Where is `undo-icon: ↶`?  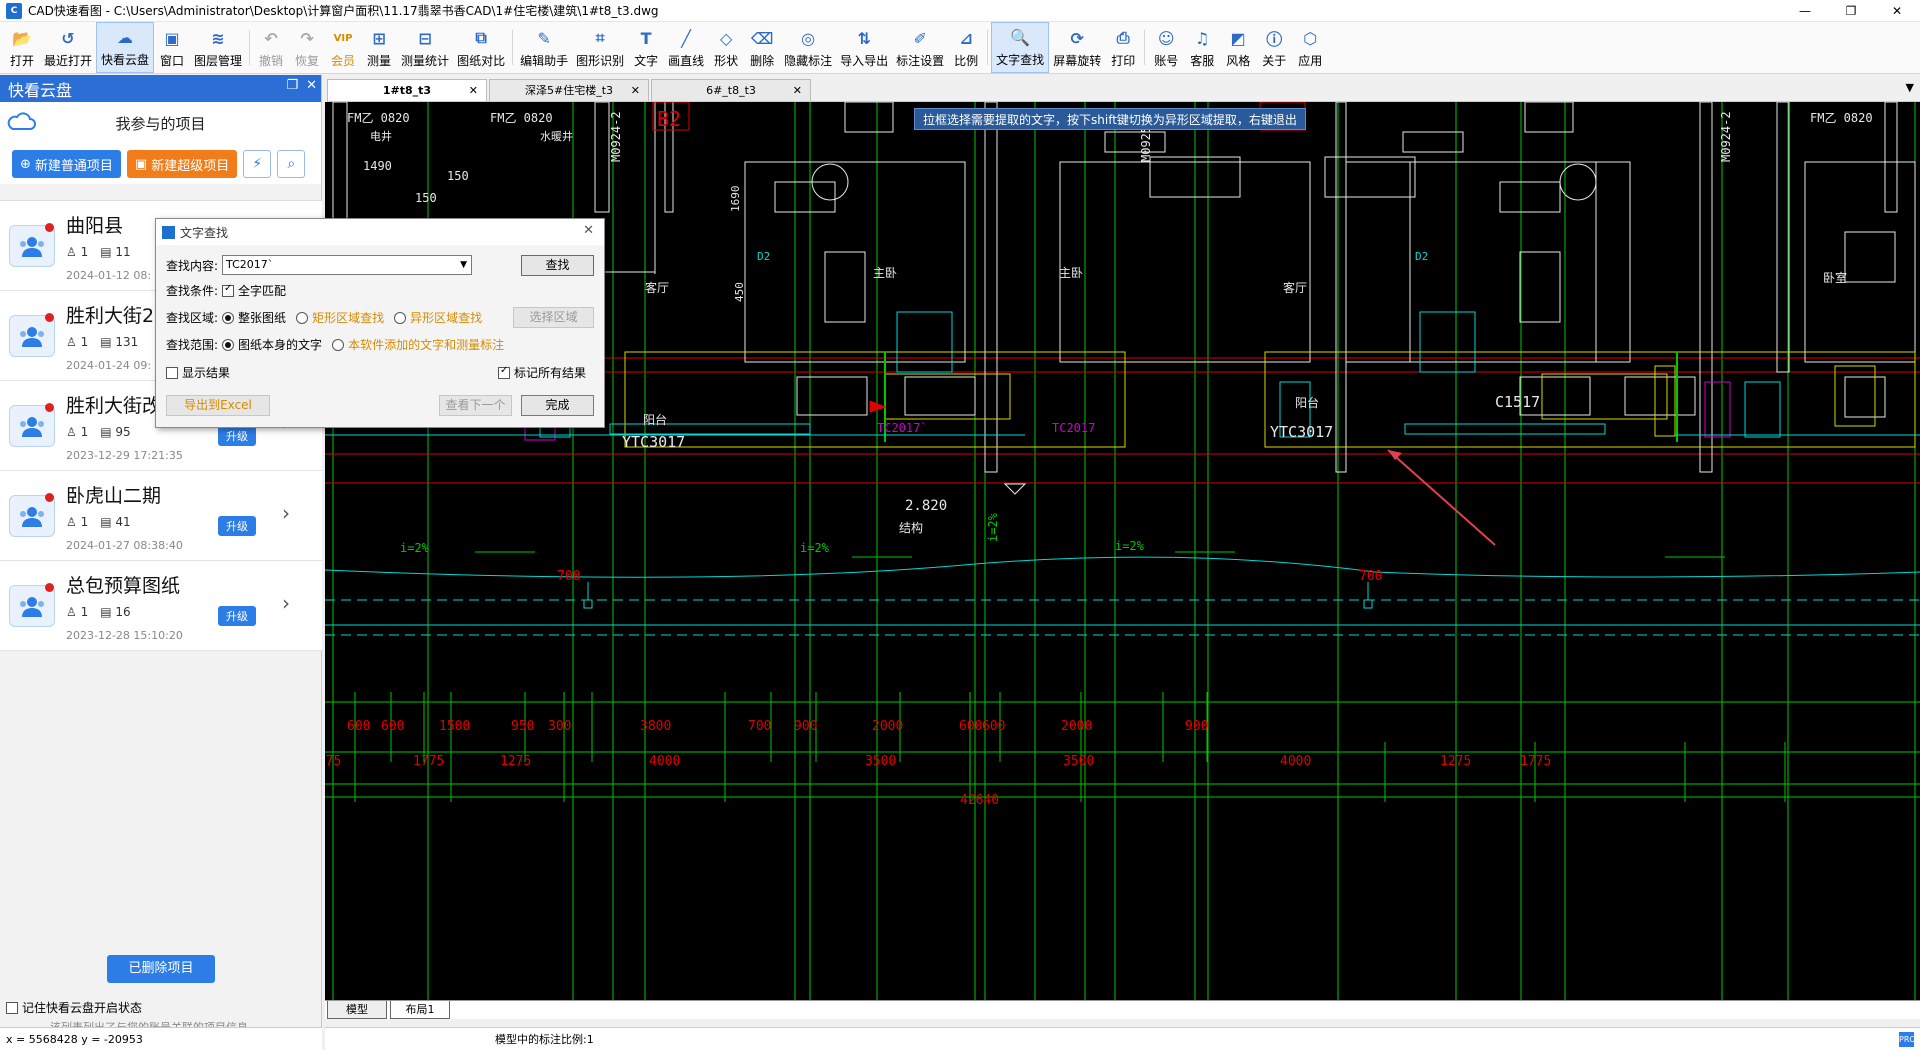 undo-icon: ↶ is located at coordinates (271, 38).